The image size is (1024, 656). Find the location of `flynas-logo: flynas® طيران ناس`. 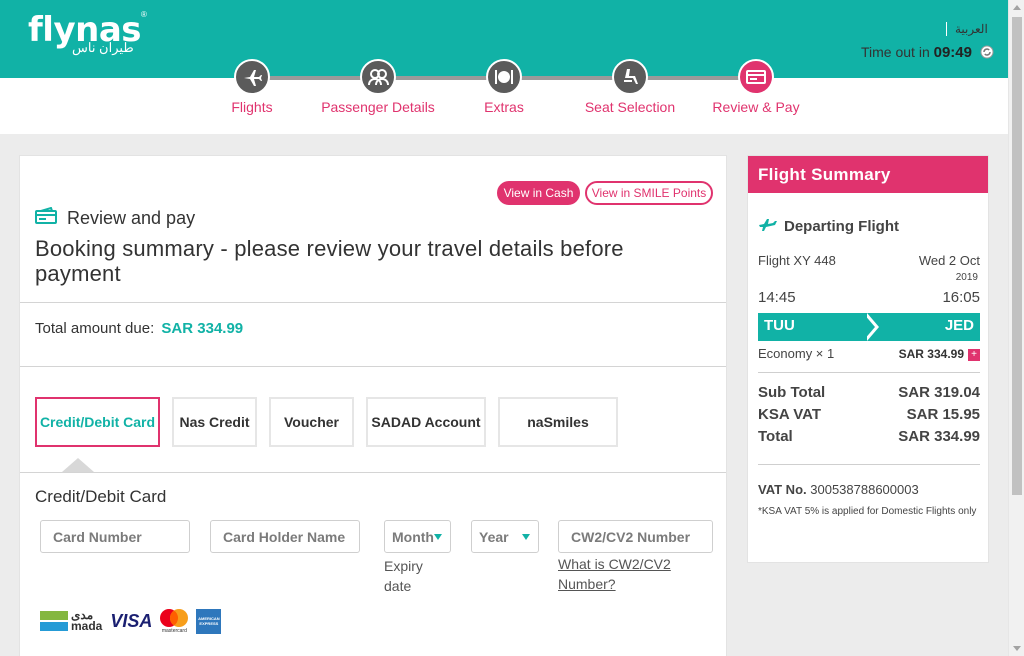

flynas-logo: flynas® طيران ناس is located at coordinates (87, 32).